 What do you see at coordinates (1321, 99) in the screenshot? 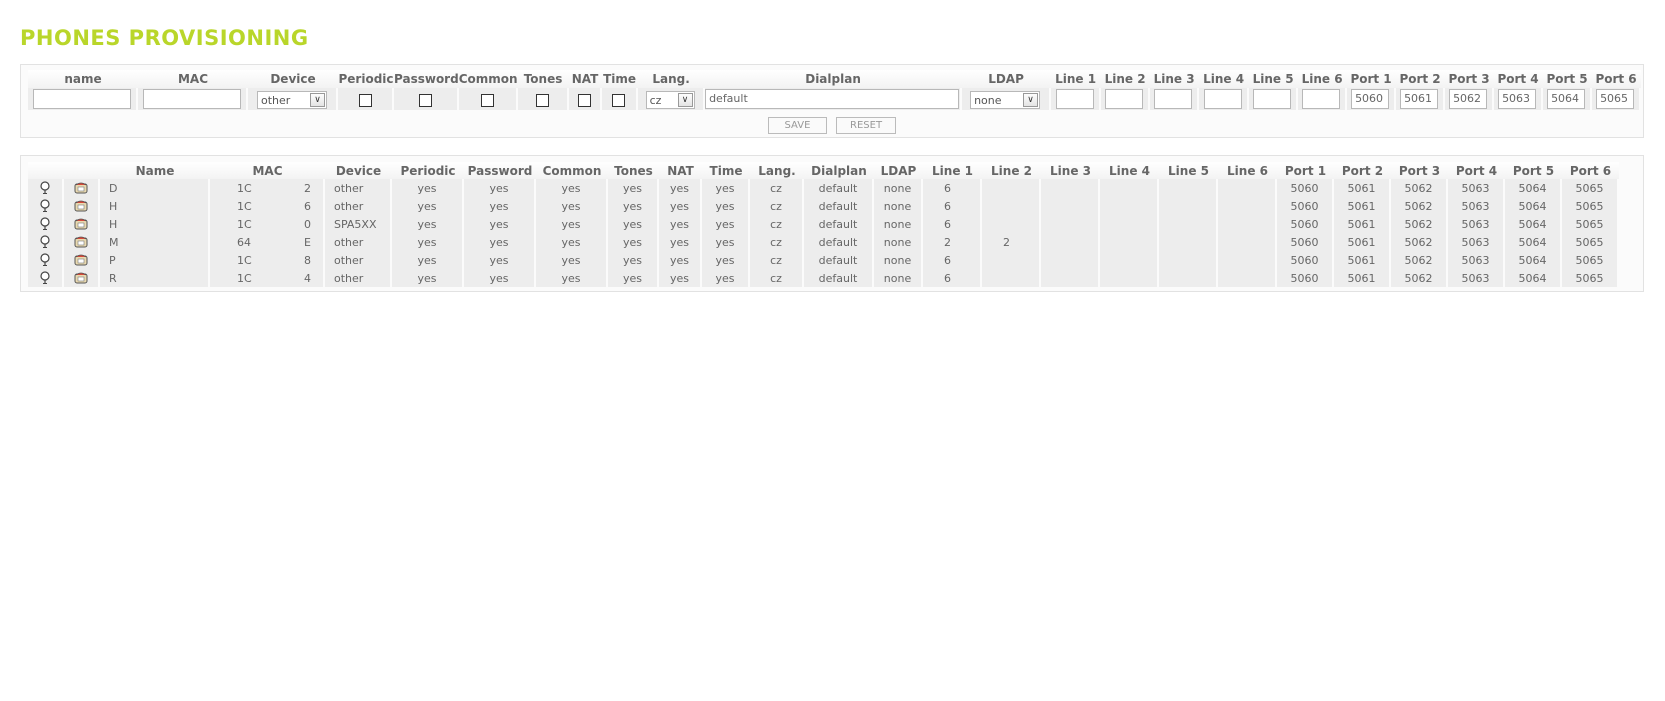
I see `line6-input` at bounding box center [1321, 99].